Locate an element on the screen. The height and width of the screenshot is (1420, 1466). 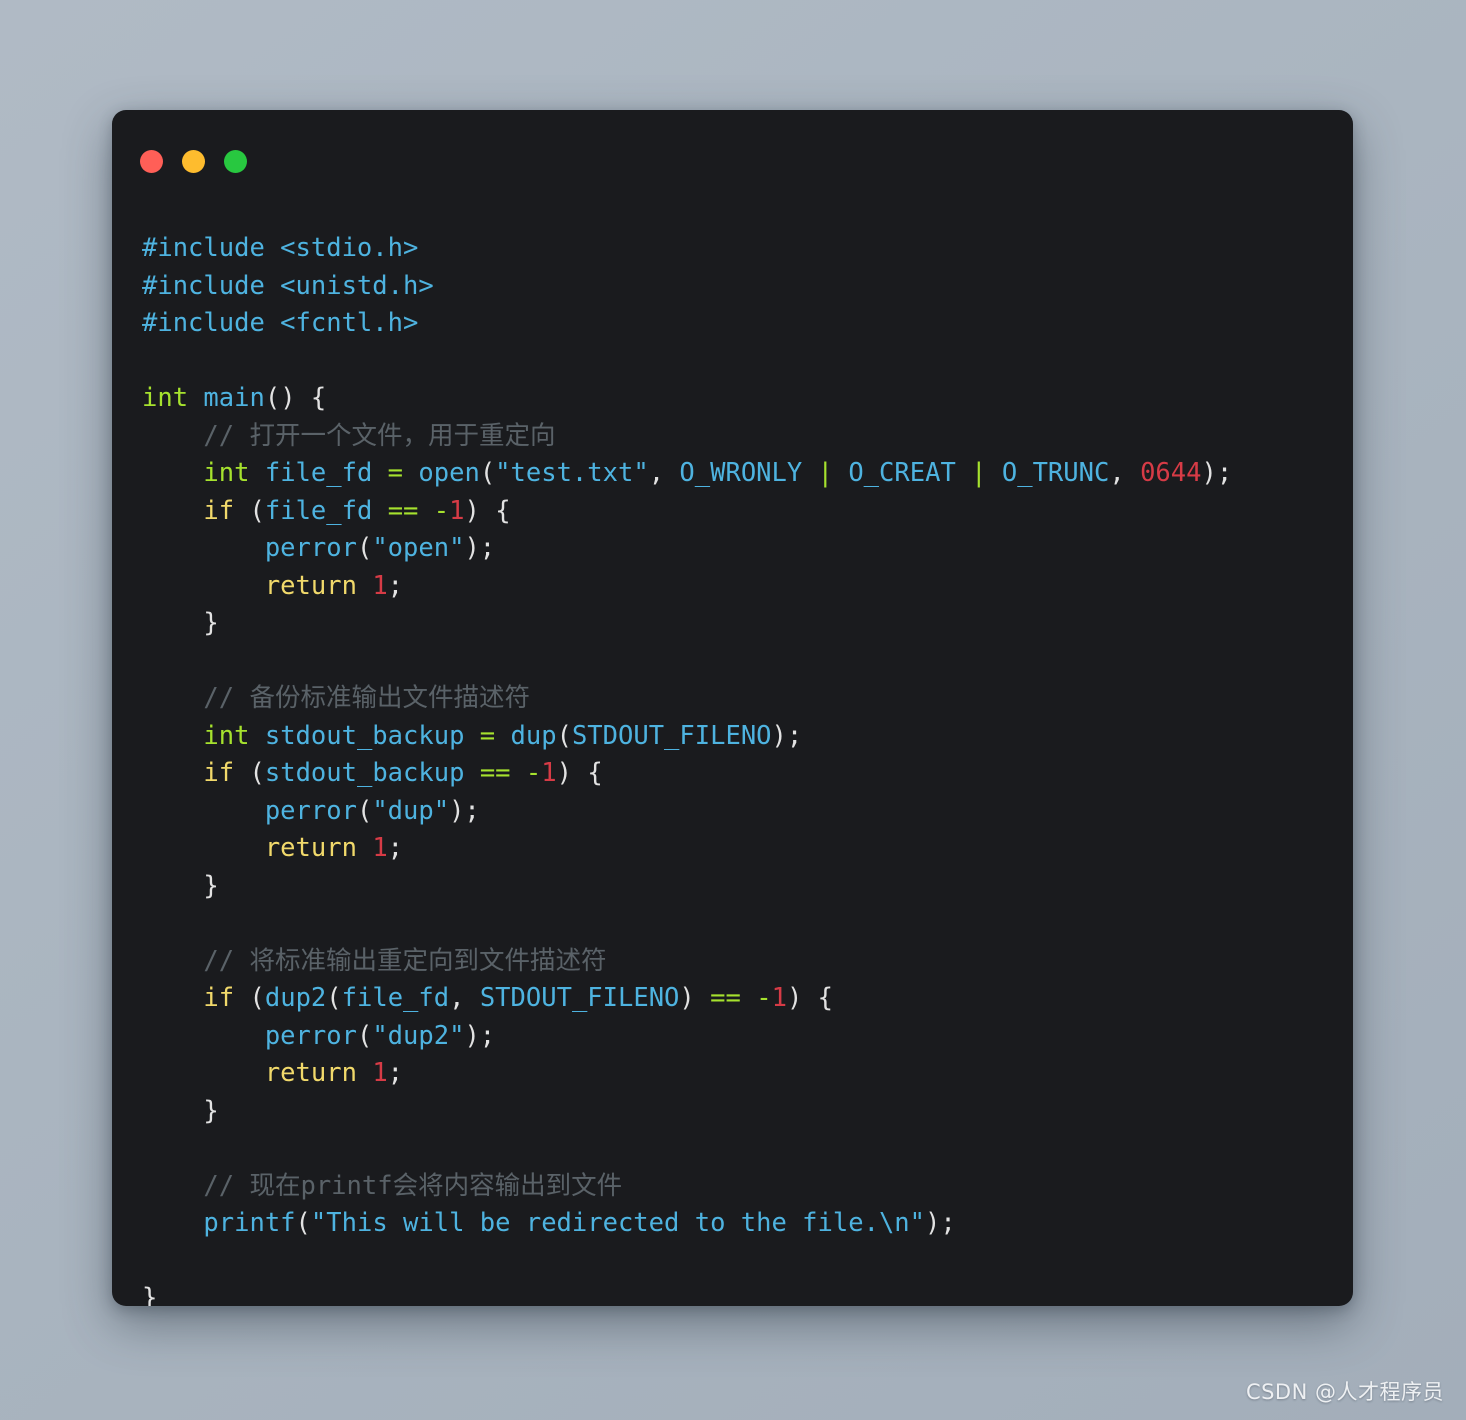
code-line: #include <unistd.h> is located at coordinates (288, 285).